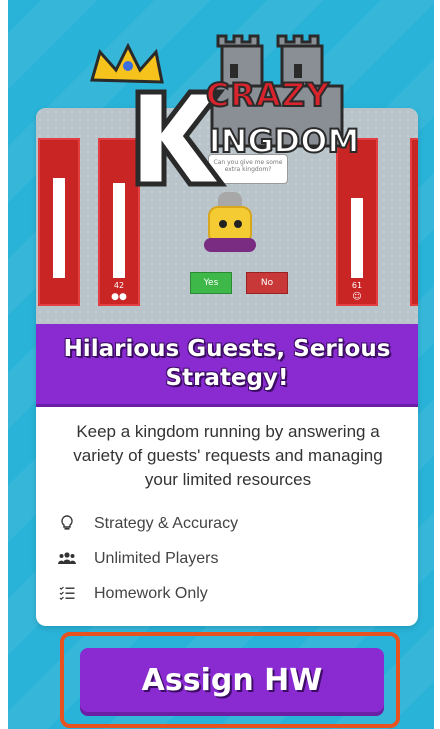 Image resolution: width=440 pixels, height=729 pixels. I want to click on crazy-kingdom-logo: CRAZY INGDOM, so click(225, 110).